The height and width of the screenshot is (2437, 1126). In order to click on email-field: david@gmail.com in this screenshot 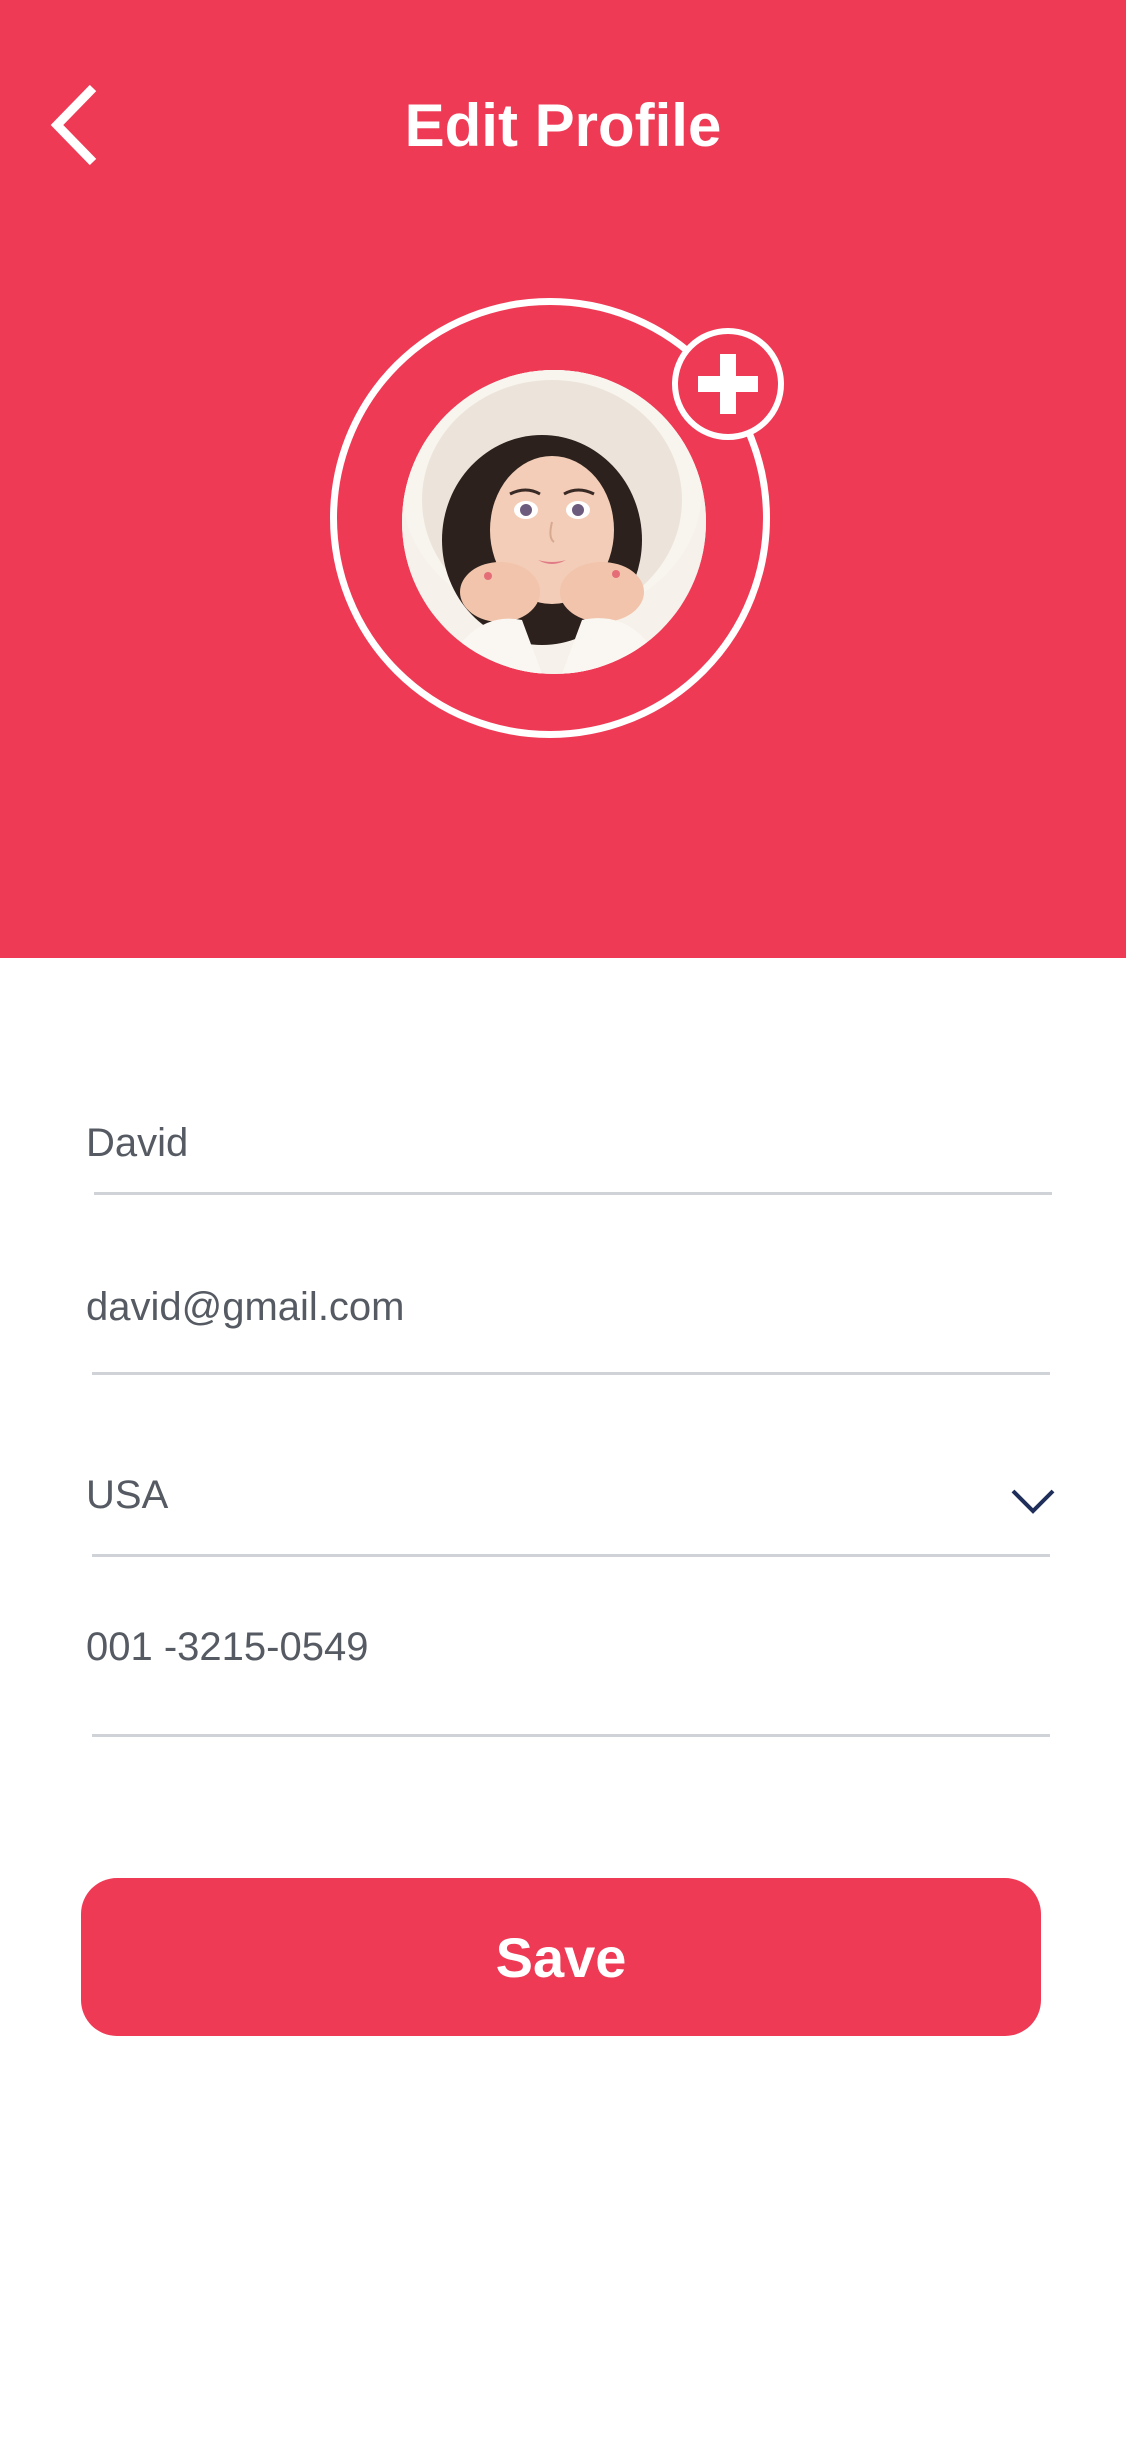, I will do `click(569, 1330)`.